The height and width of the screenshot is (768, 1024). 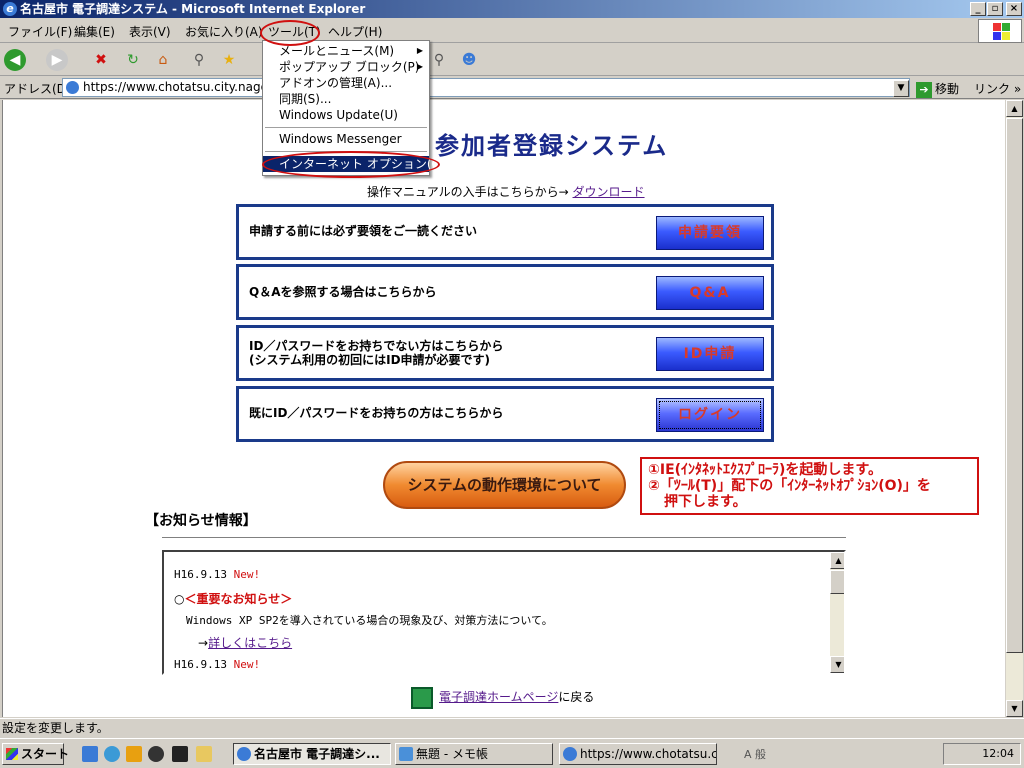 I want to click on messenger-icon: ☻, so click(x=469, y=60).